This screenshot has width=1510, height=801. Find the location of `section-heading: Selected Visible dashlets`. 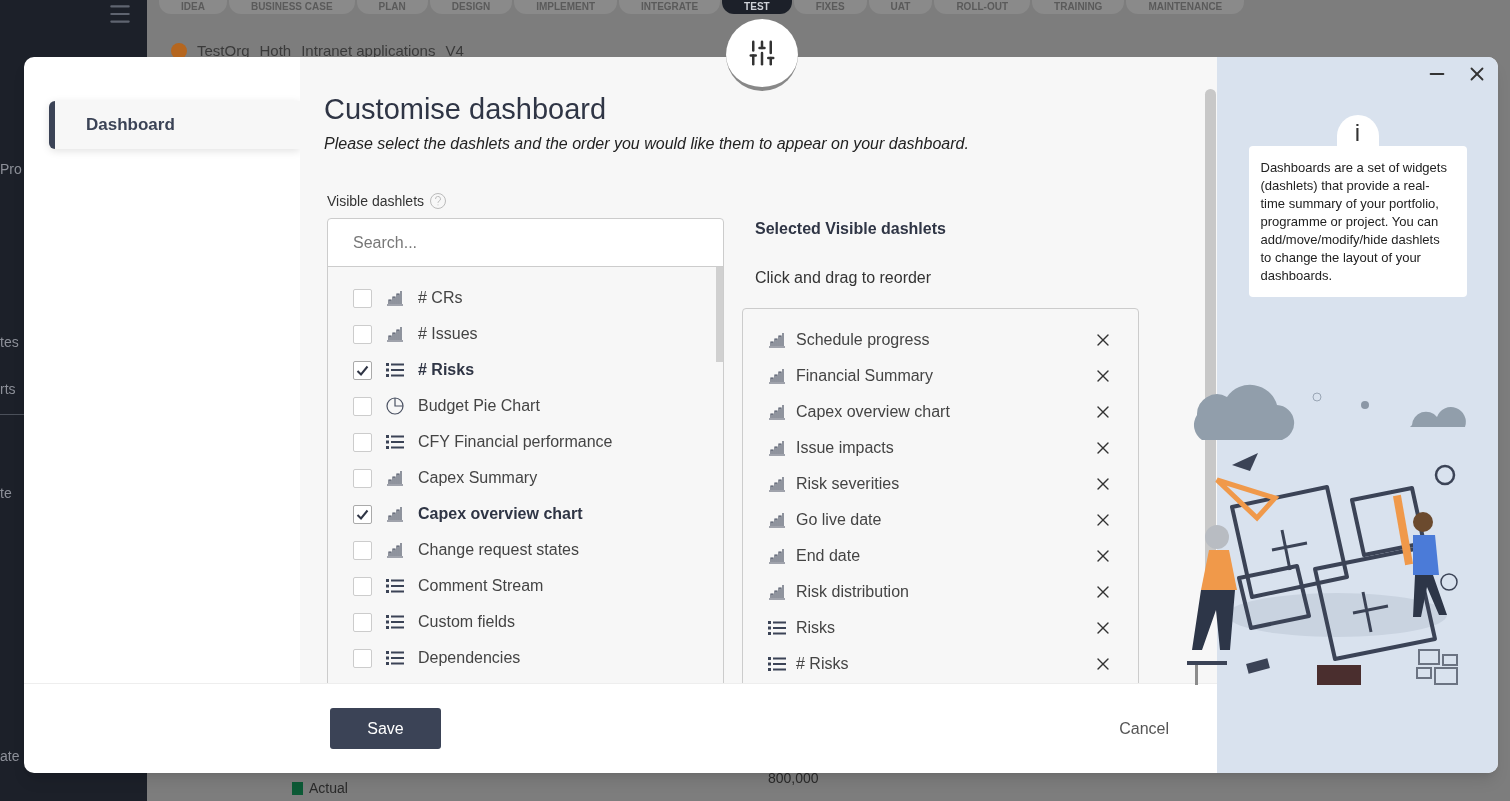

section-heading: Selected Visible dashlets is located at coordinates (851, 229).